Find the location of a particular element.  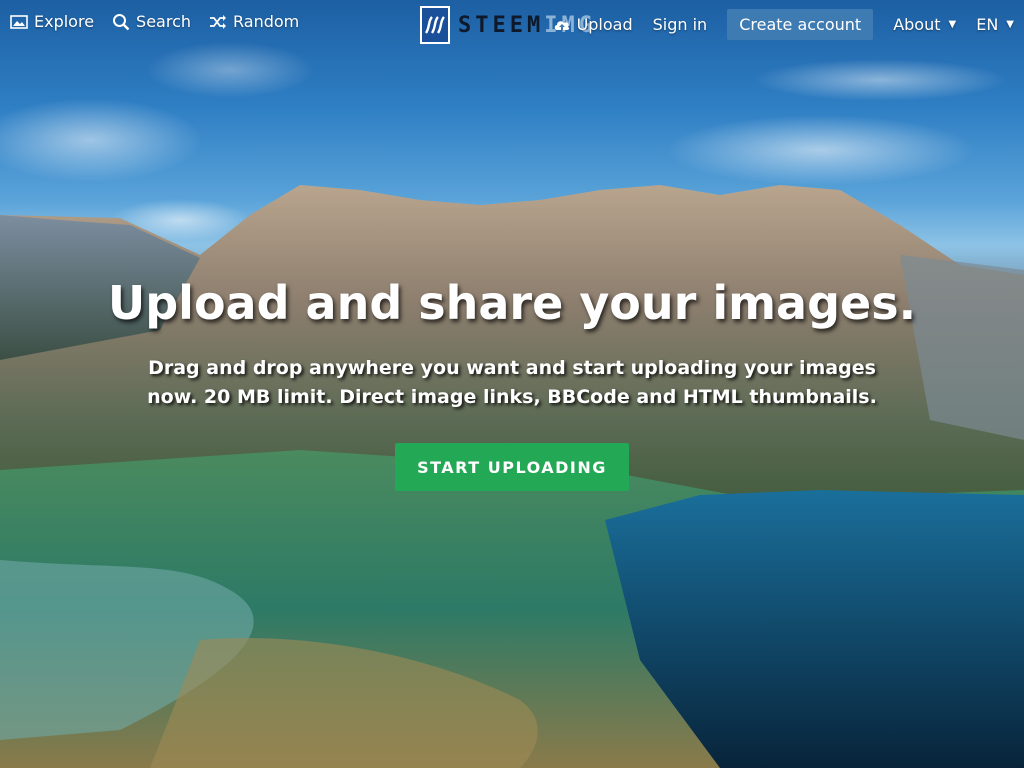

explore-link: Explore is located at coordinates (52, 21).